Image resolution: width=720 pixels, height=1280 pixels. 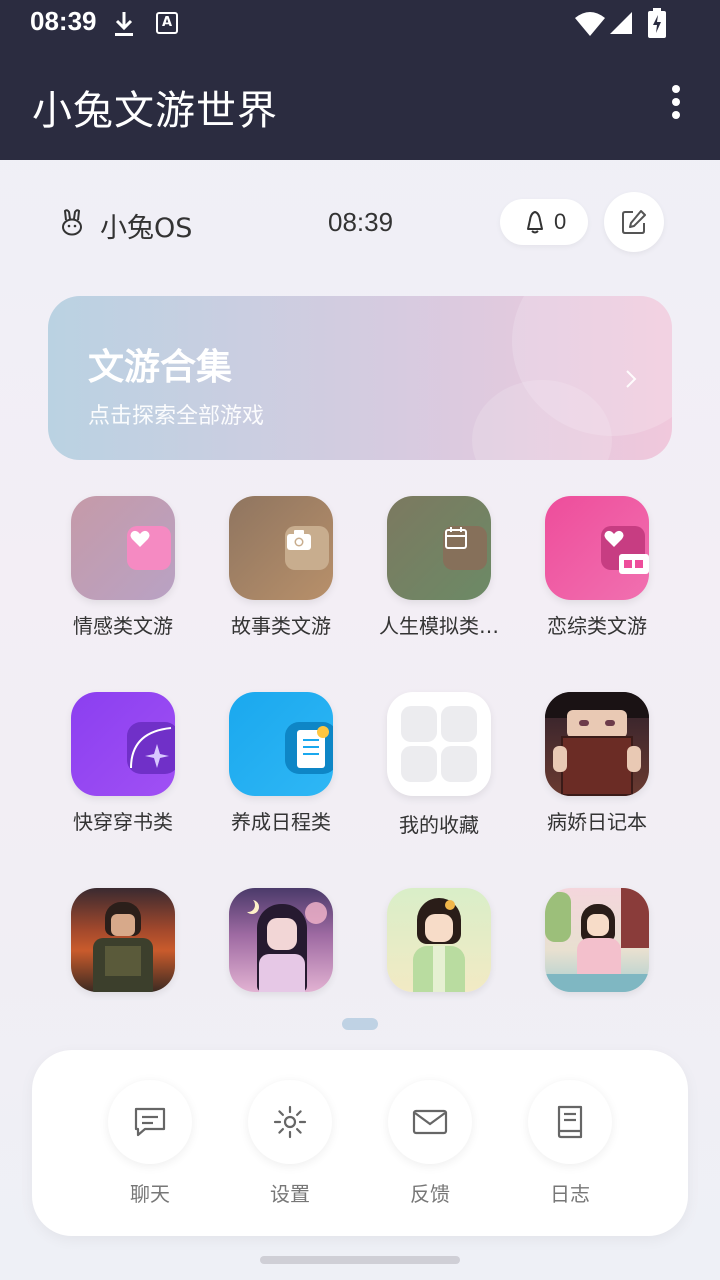 I want to click on dock-log-button: 日志, so click(x=570, y=1143).